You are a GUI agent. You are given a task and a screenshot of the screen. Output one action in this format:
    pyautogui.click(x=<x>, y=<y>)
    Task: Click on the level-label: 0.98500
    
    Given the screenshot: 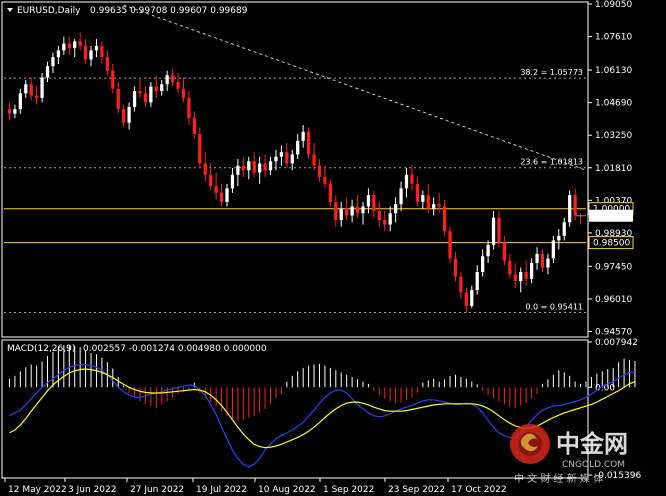 What is the action you would take?
    pyautogui.click(x=611, y=244)
    